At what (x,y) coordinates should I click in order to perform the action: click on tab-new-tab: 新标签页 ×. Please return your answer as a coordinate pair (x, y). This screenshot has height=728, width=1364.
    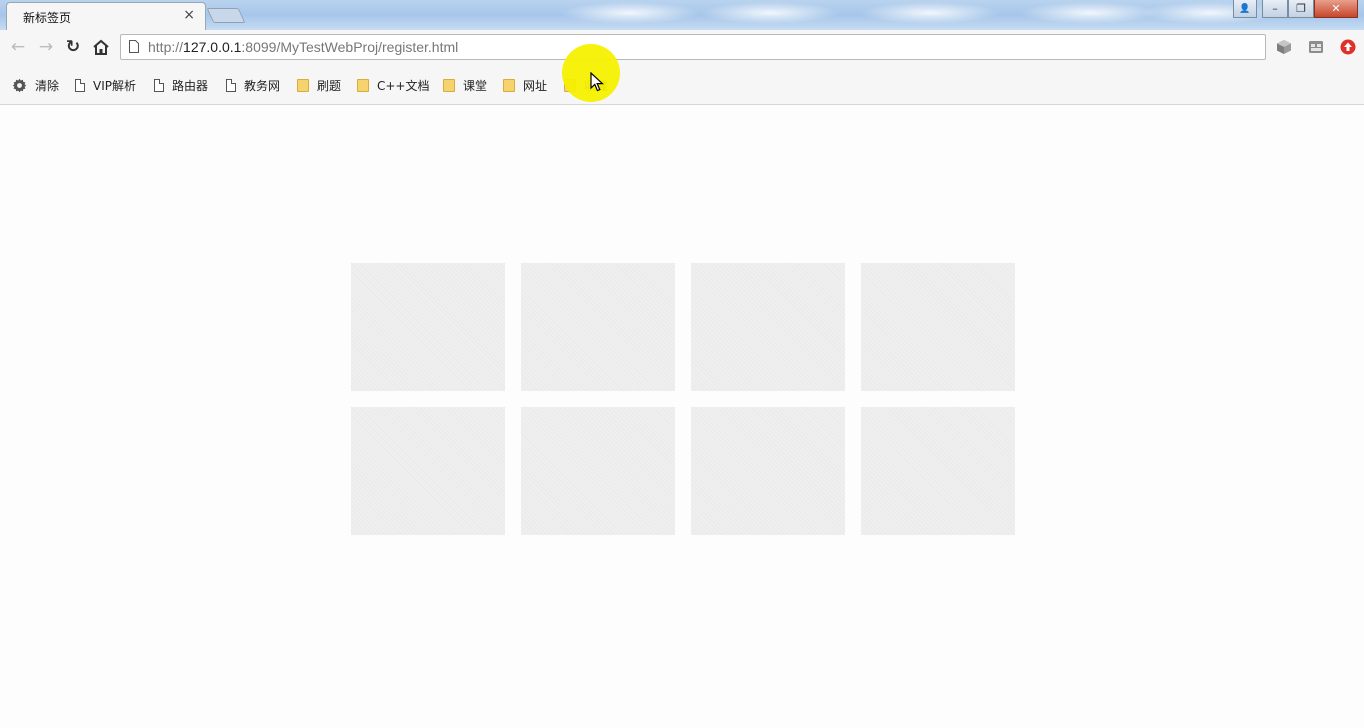
    Looking at the image, I should click on (106, 16).